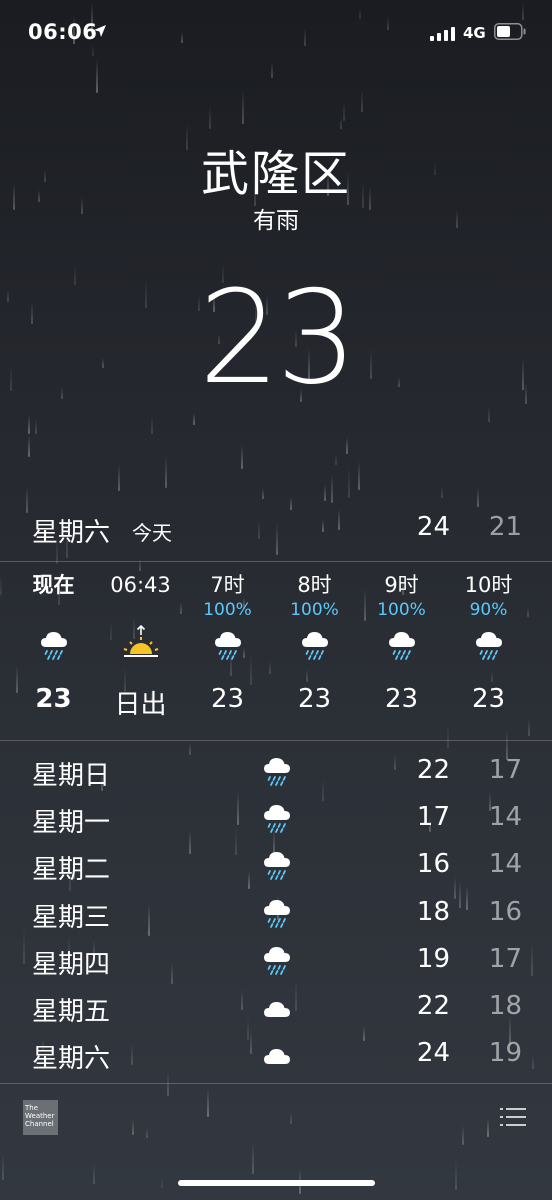  What do you see at coordinates (71, 776) in the screenshot?
I see `day-name: 星期日` at bounding box center [71, 776].